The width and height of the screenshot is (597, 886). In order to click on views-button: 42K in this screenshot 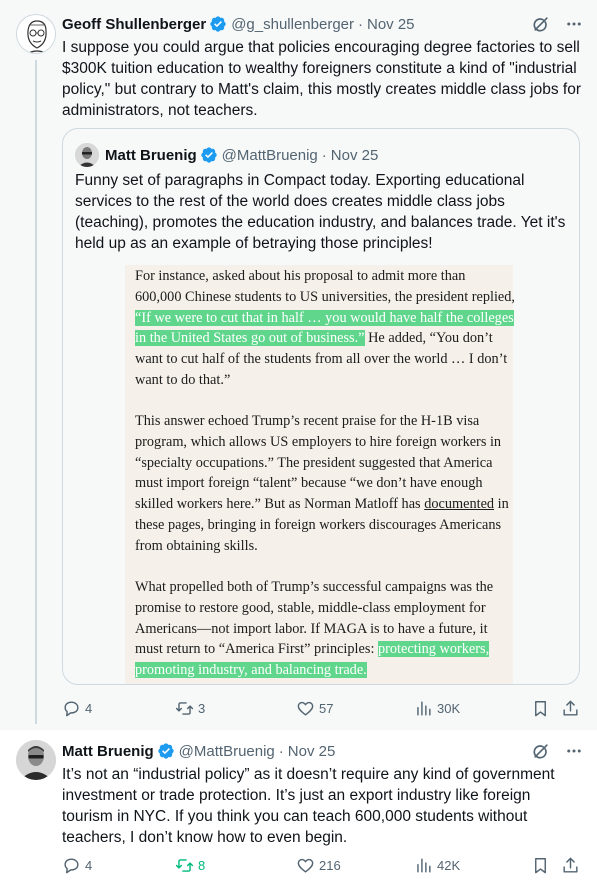, I will do `click(437, 865)`.